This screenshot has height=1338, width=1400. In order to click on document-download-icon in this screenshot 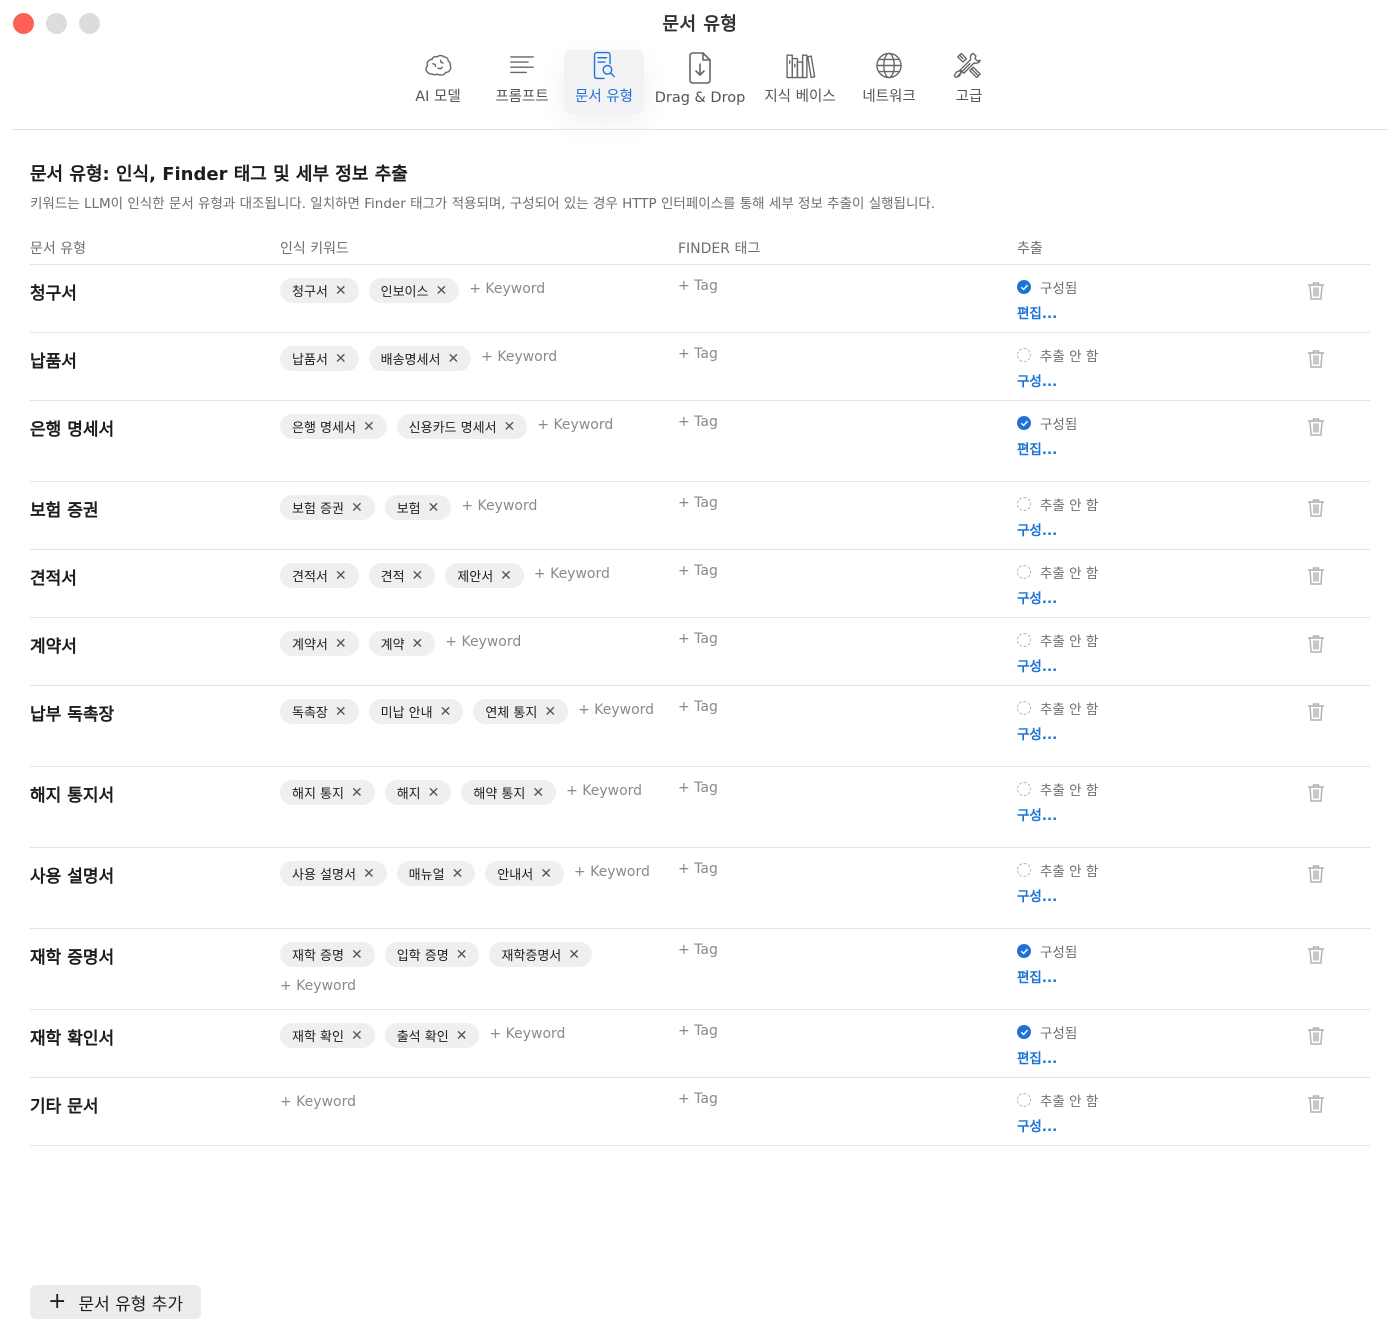, I will do `click(700, 68)`.